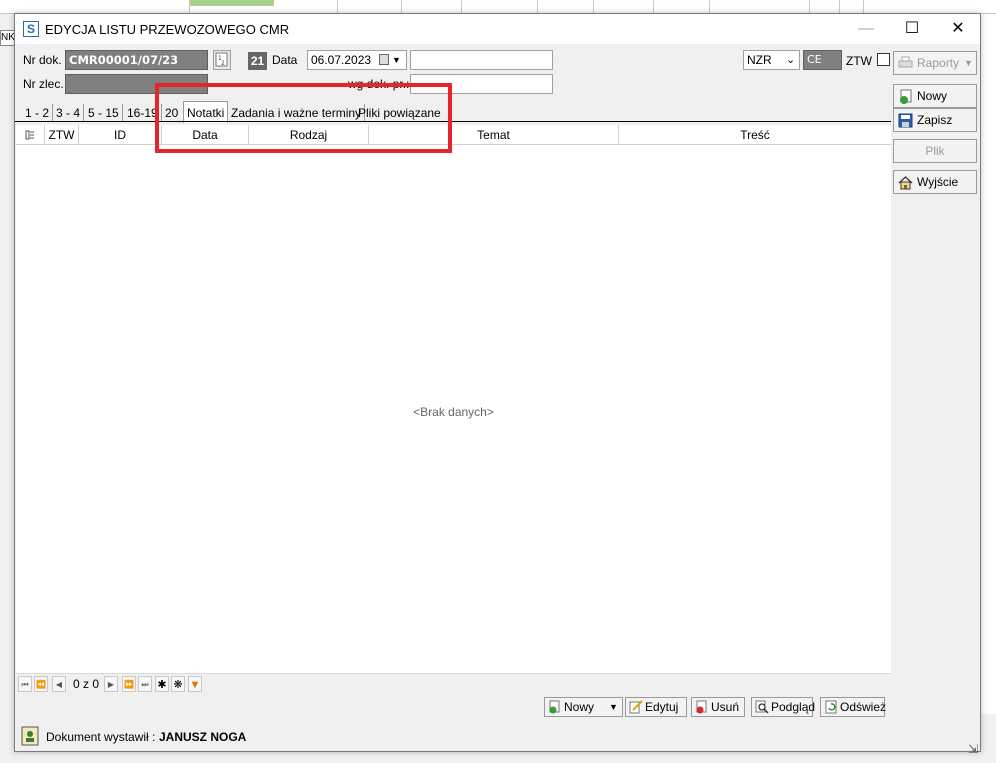 Image resolution: width=996 pixels, height=763 pixels. I want to click on numbering-button: 1 2, so click(222, 60).